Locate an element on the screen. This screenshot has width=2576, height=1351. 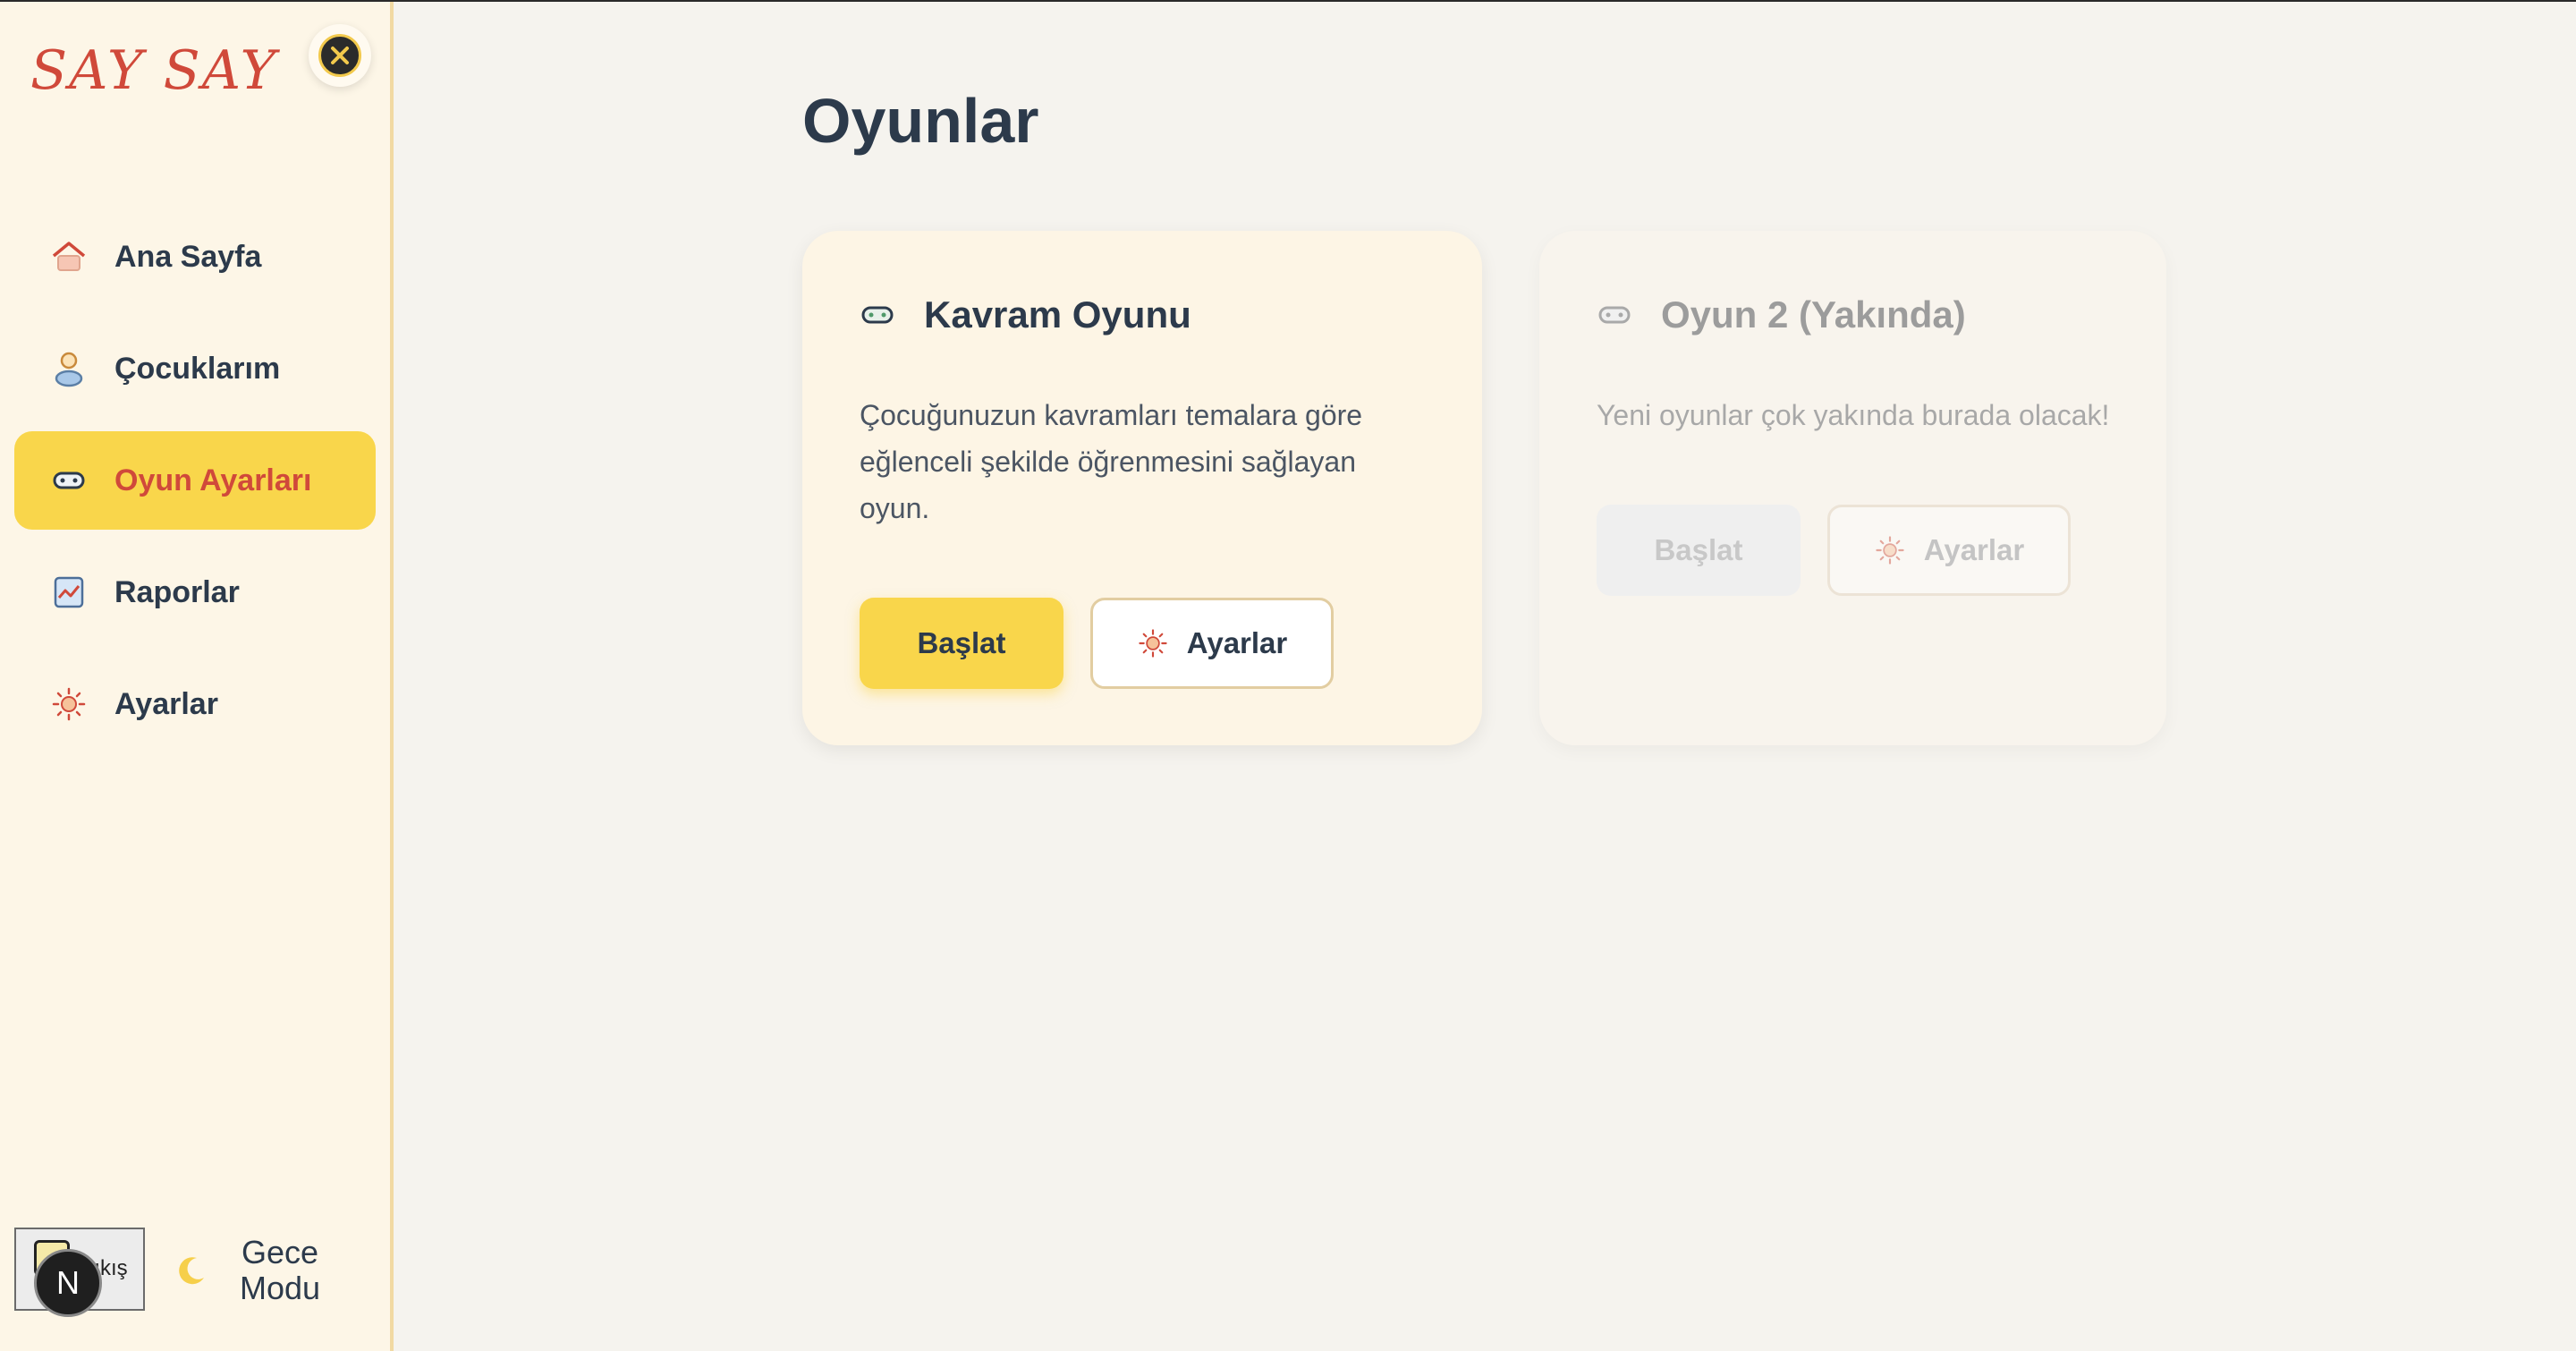
dev-badge: N is located at coordinates (68, 1283).